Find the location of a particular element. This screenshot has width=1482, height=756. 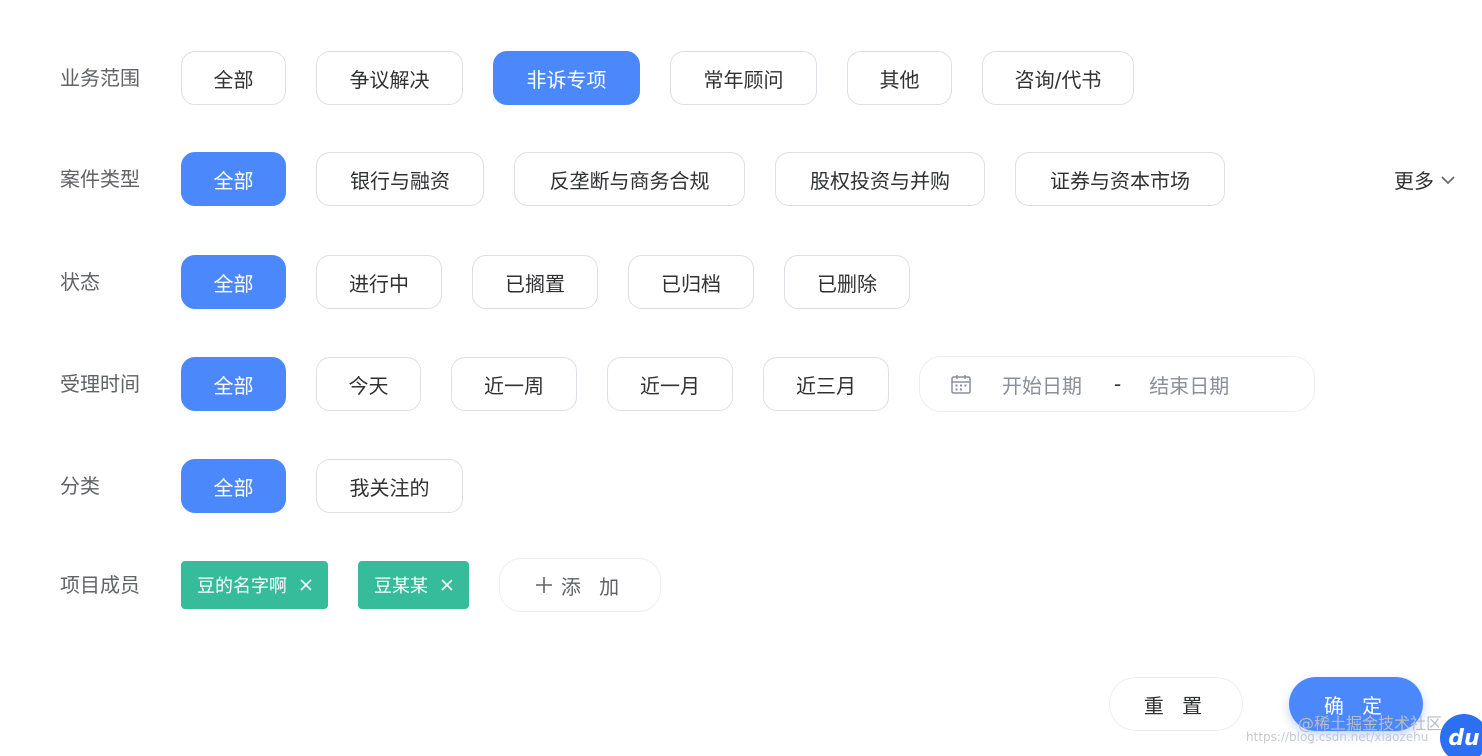

option-deleted: 已删除 is located at coordinates (847, 282).